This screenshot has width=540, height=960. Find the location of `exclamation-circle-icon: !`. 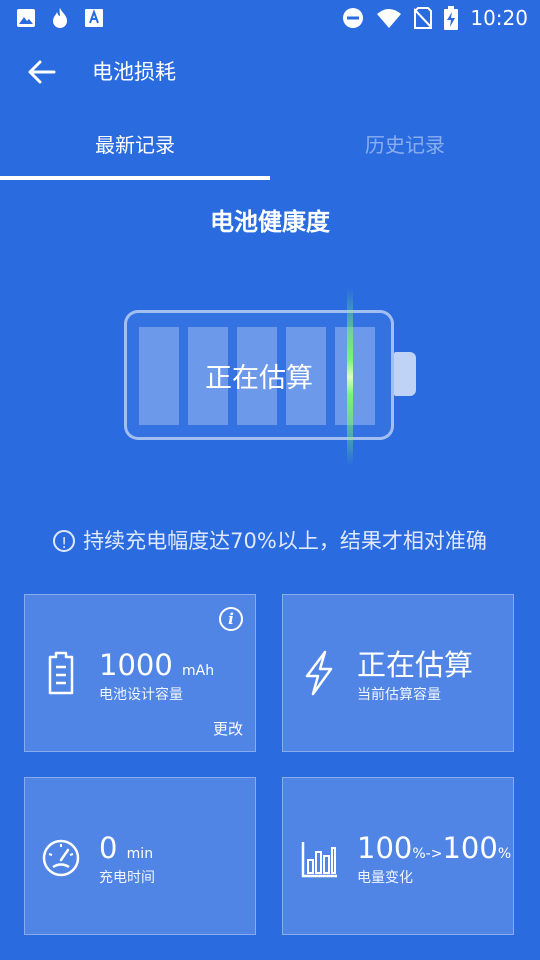

exclamation-circle-icon: ! is located at coordinates (64, 541).